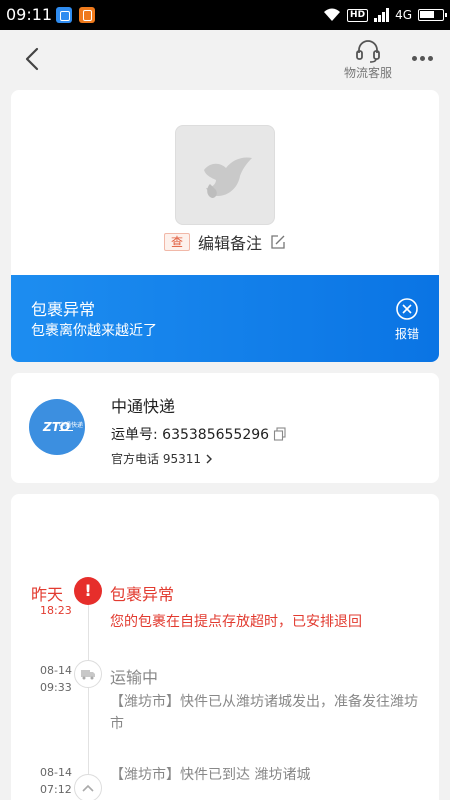  Describe the element at coordinates (230, 243) in the screenshot. I see `edit-note-label: 编辑备注` at that location.